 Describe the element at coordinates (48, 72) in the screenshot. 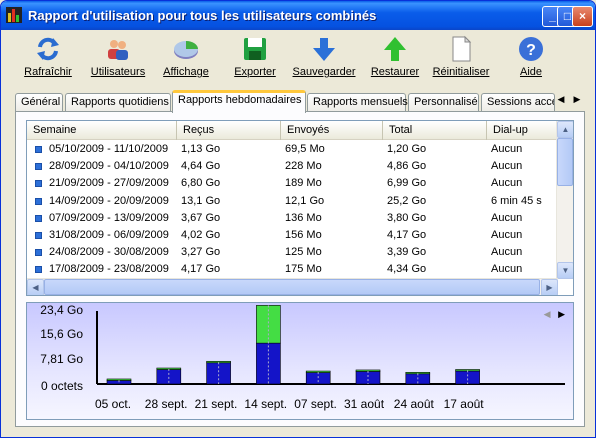

I see `refresh-label: Rafraîchir` at that location.